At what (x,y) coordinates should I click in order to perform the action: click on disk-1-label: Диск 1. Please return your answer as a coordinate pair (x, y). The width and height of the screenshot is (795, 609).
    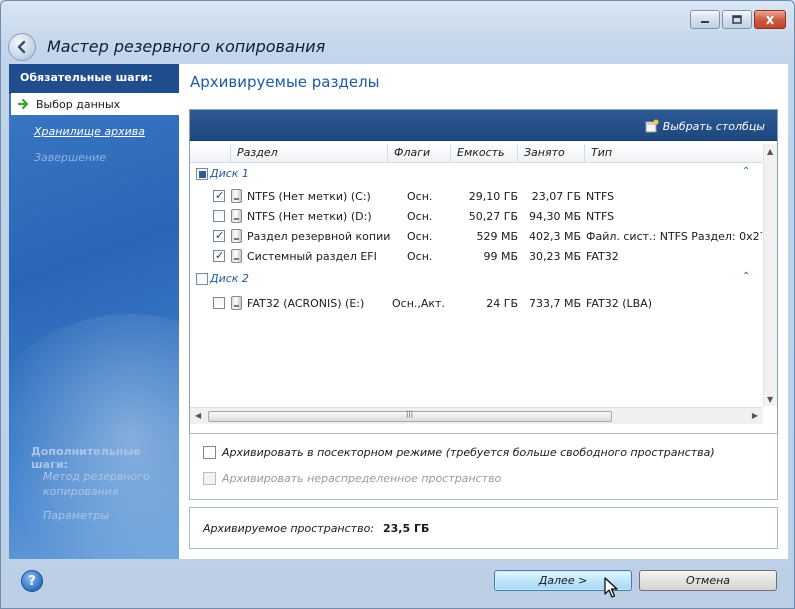
    Looking at the image, I should click on (229, 173).